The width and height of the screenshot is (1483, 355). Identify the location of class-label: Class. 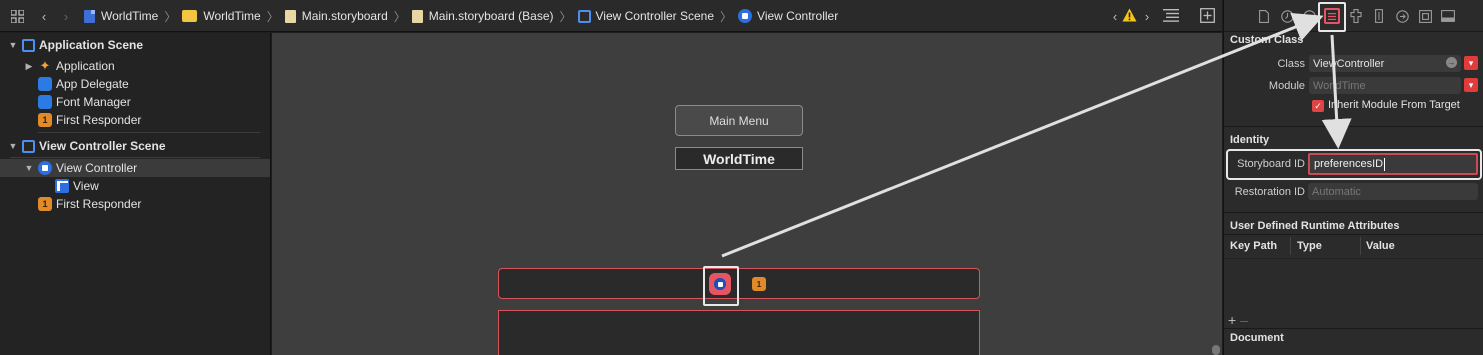
(1291, 64).